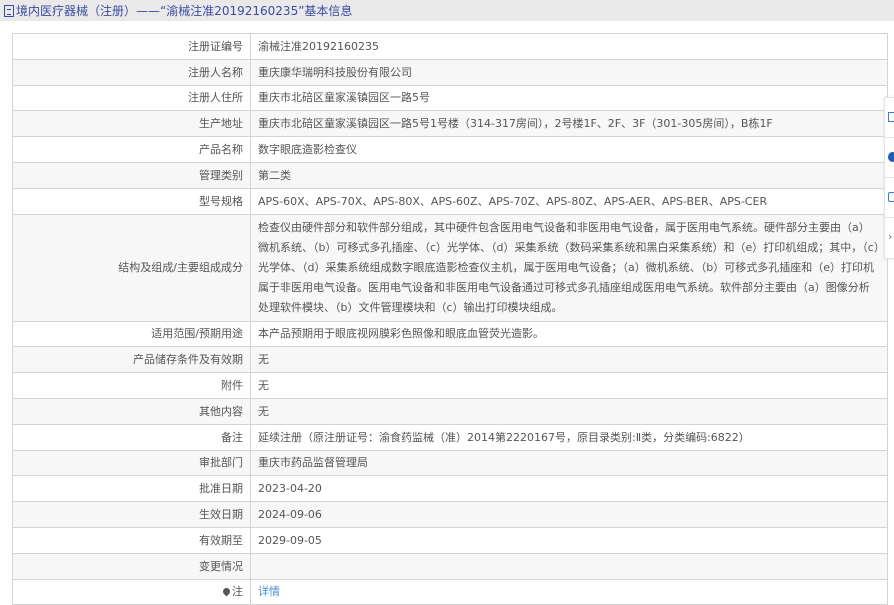  What do you see at coordinates (569, 46) in the screenshot?
I see `field-value: 渝械注准20192160235` at bounding box center [569, 46].